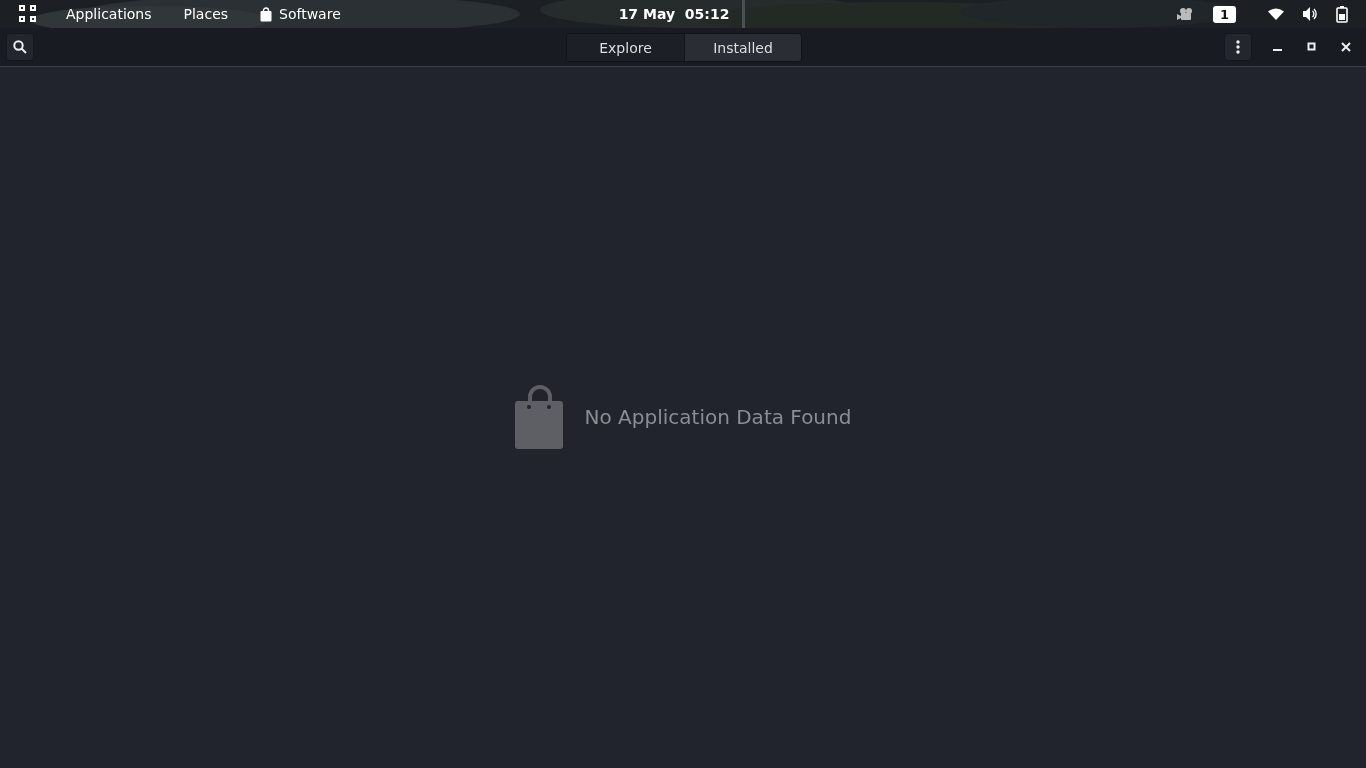 The image size is (1366, 768). I want to click on view-tab: Explore, so click(625, 47).